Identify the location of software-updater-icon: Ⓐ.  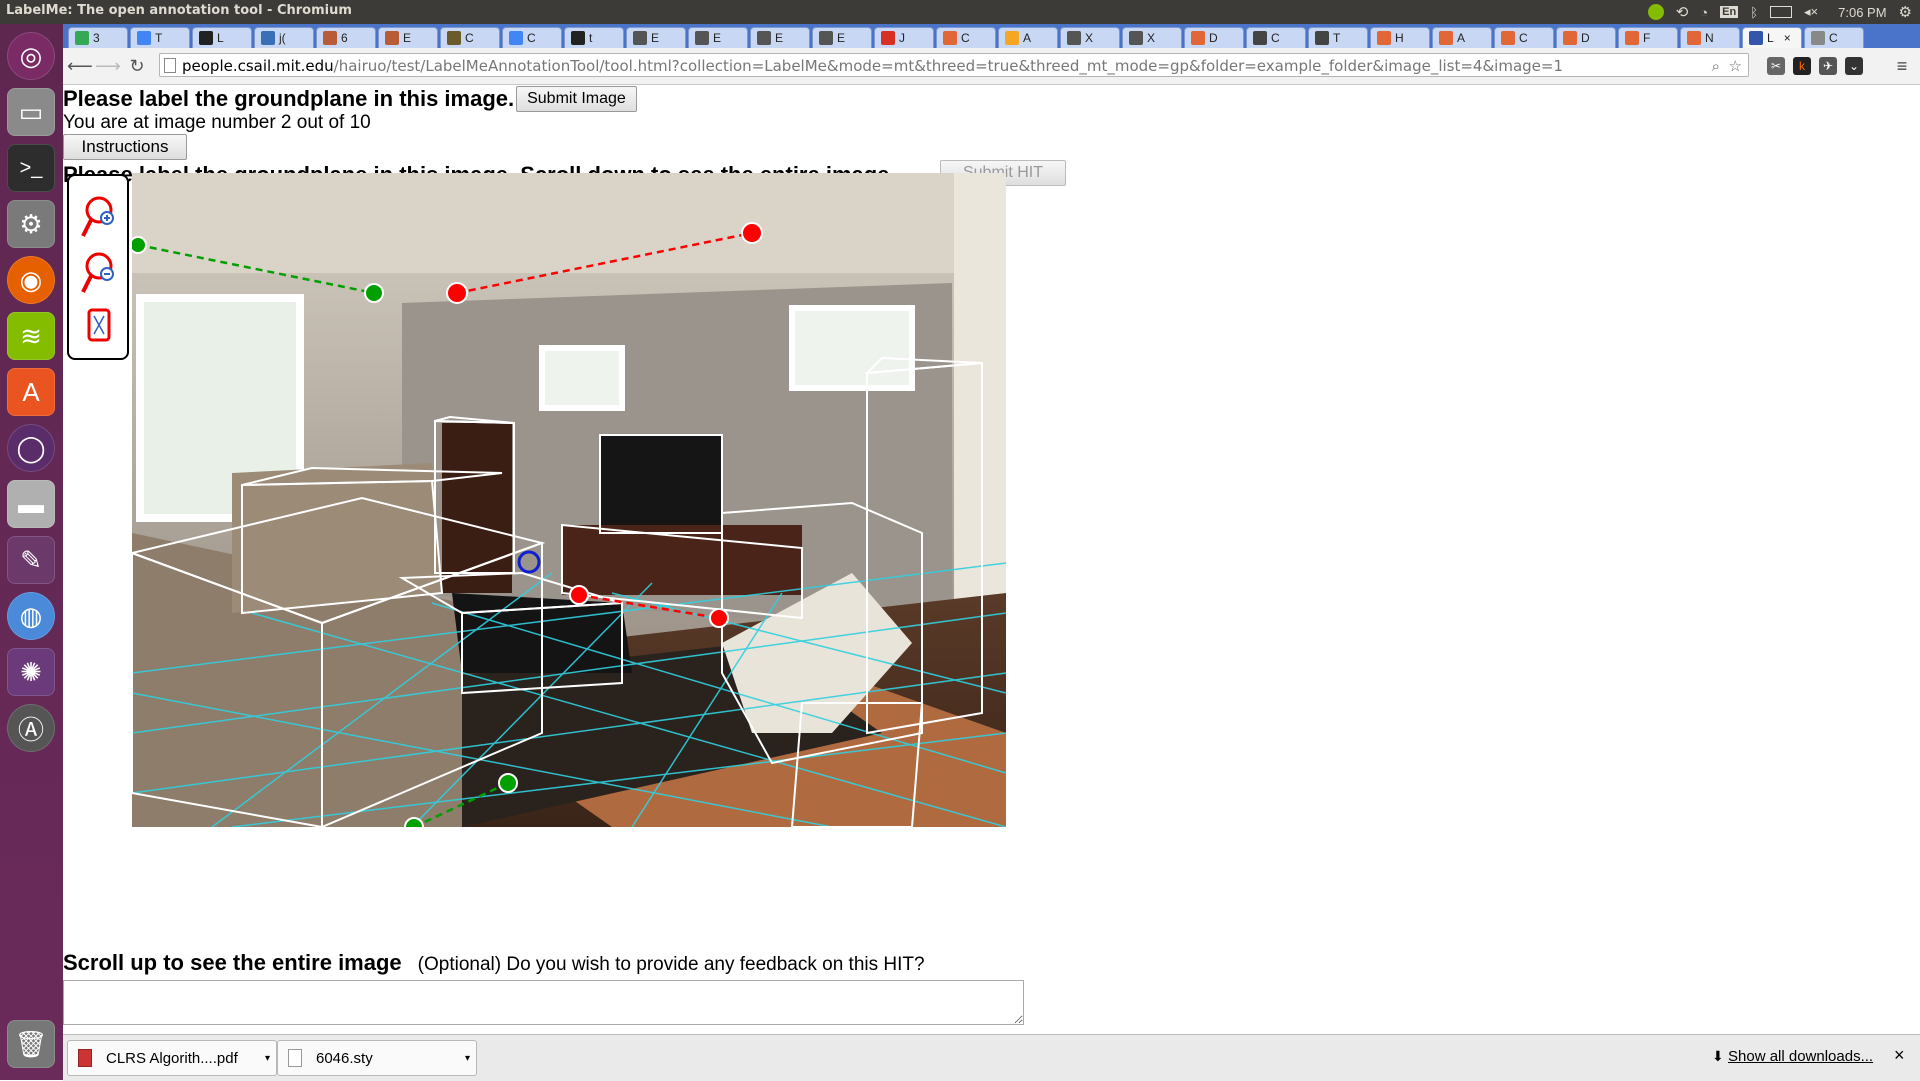
(31, 728).